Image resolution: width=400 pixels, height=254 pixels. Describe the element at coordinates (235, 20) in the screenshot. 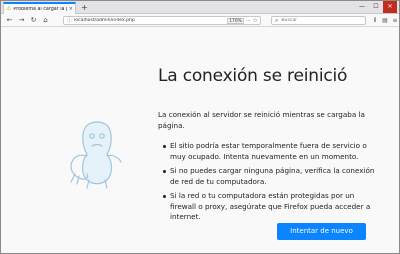

I see `zoom-indicator: 170%` at that location.